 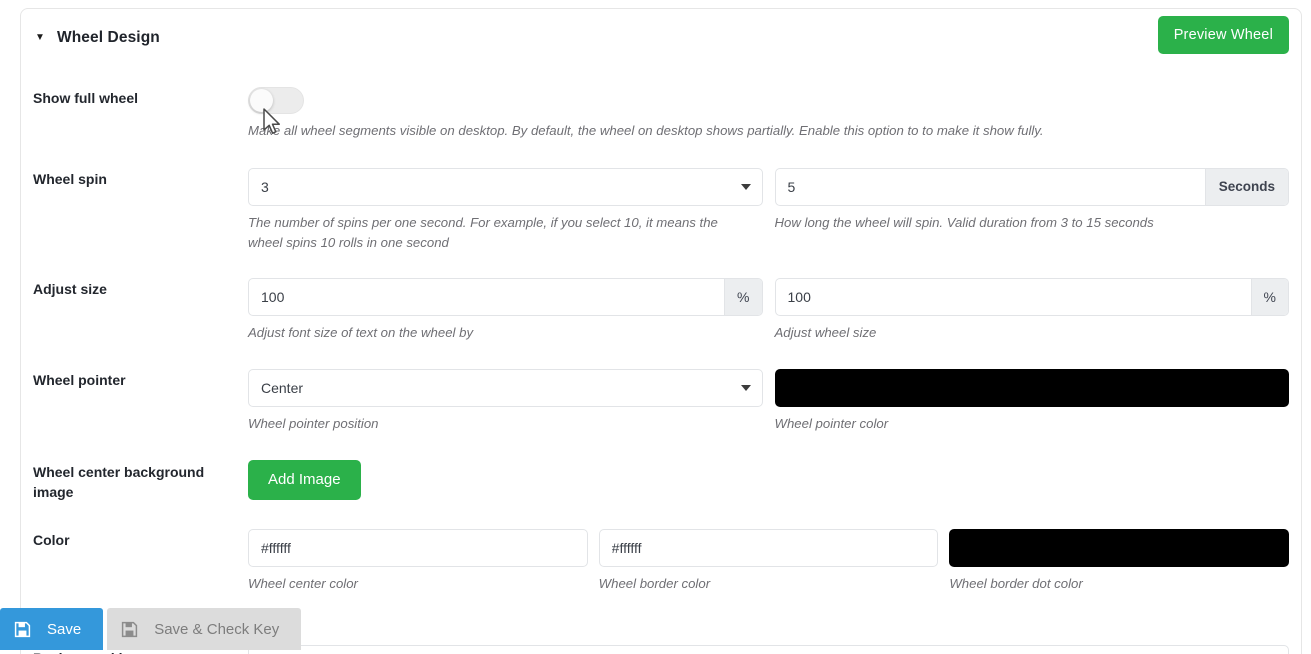 I want to click on wheel-pointer-color-swatch, so click(x=1031, y=388).